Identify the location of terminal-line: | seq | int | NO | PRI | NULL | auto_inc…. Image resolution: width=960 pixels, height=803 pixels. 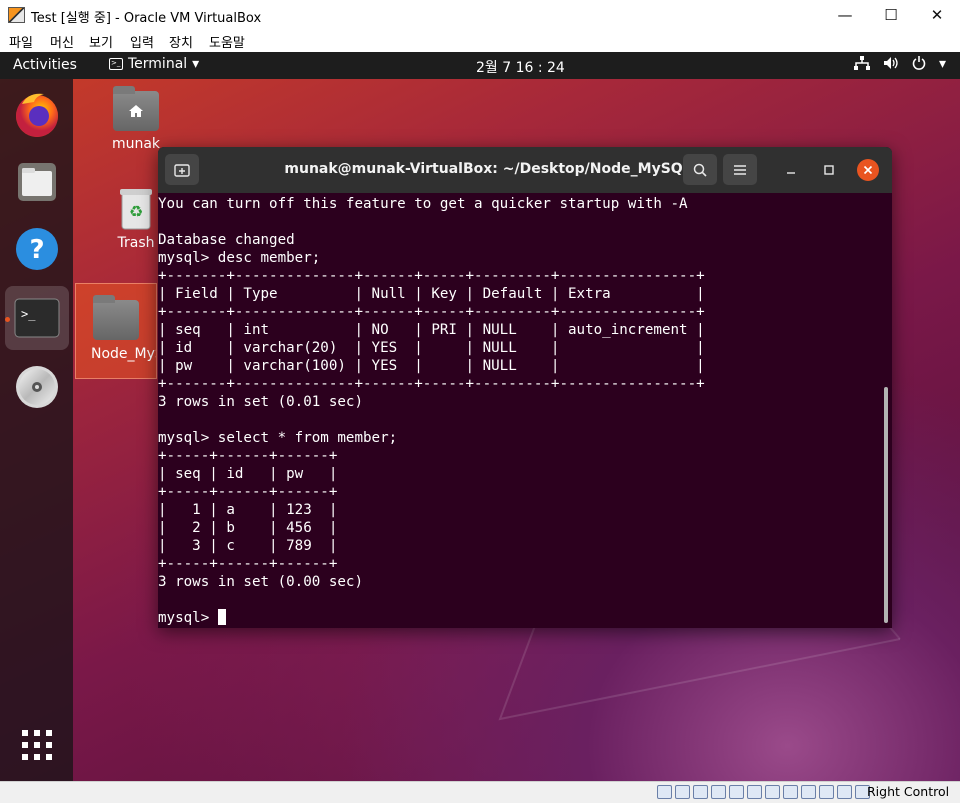
(431, 330).